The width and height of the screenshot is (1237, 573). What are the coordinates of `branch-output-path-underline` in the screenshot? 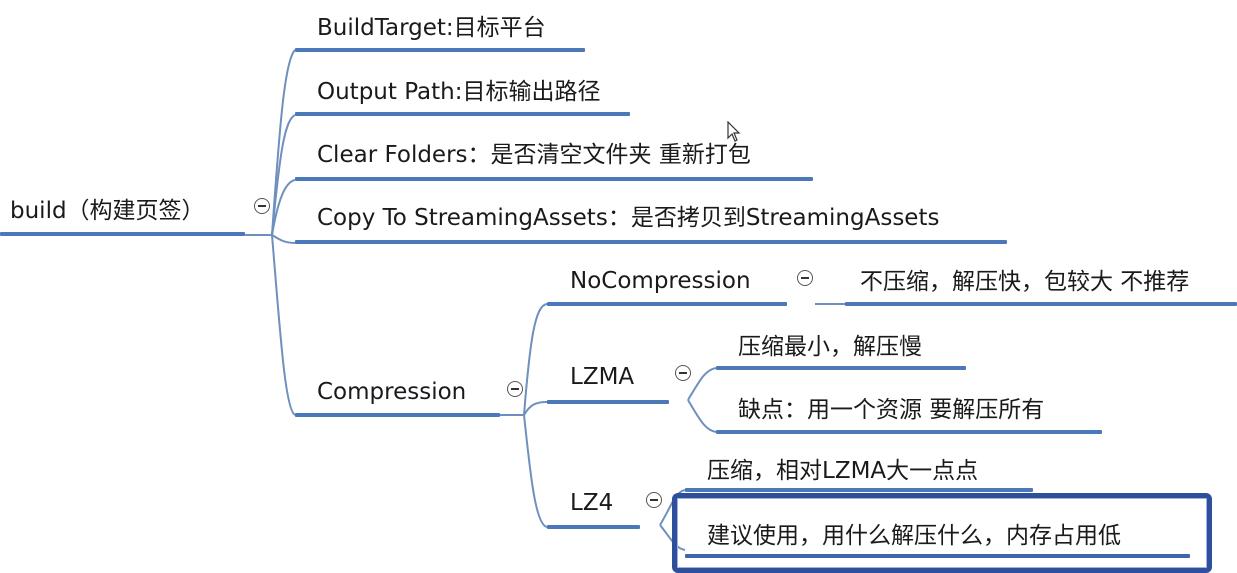 It's located at (462, 114).